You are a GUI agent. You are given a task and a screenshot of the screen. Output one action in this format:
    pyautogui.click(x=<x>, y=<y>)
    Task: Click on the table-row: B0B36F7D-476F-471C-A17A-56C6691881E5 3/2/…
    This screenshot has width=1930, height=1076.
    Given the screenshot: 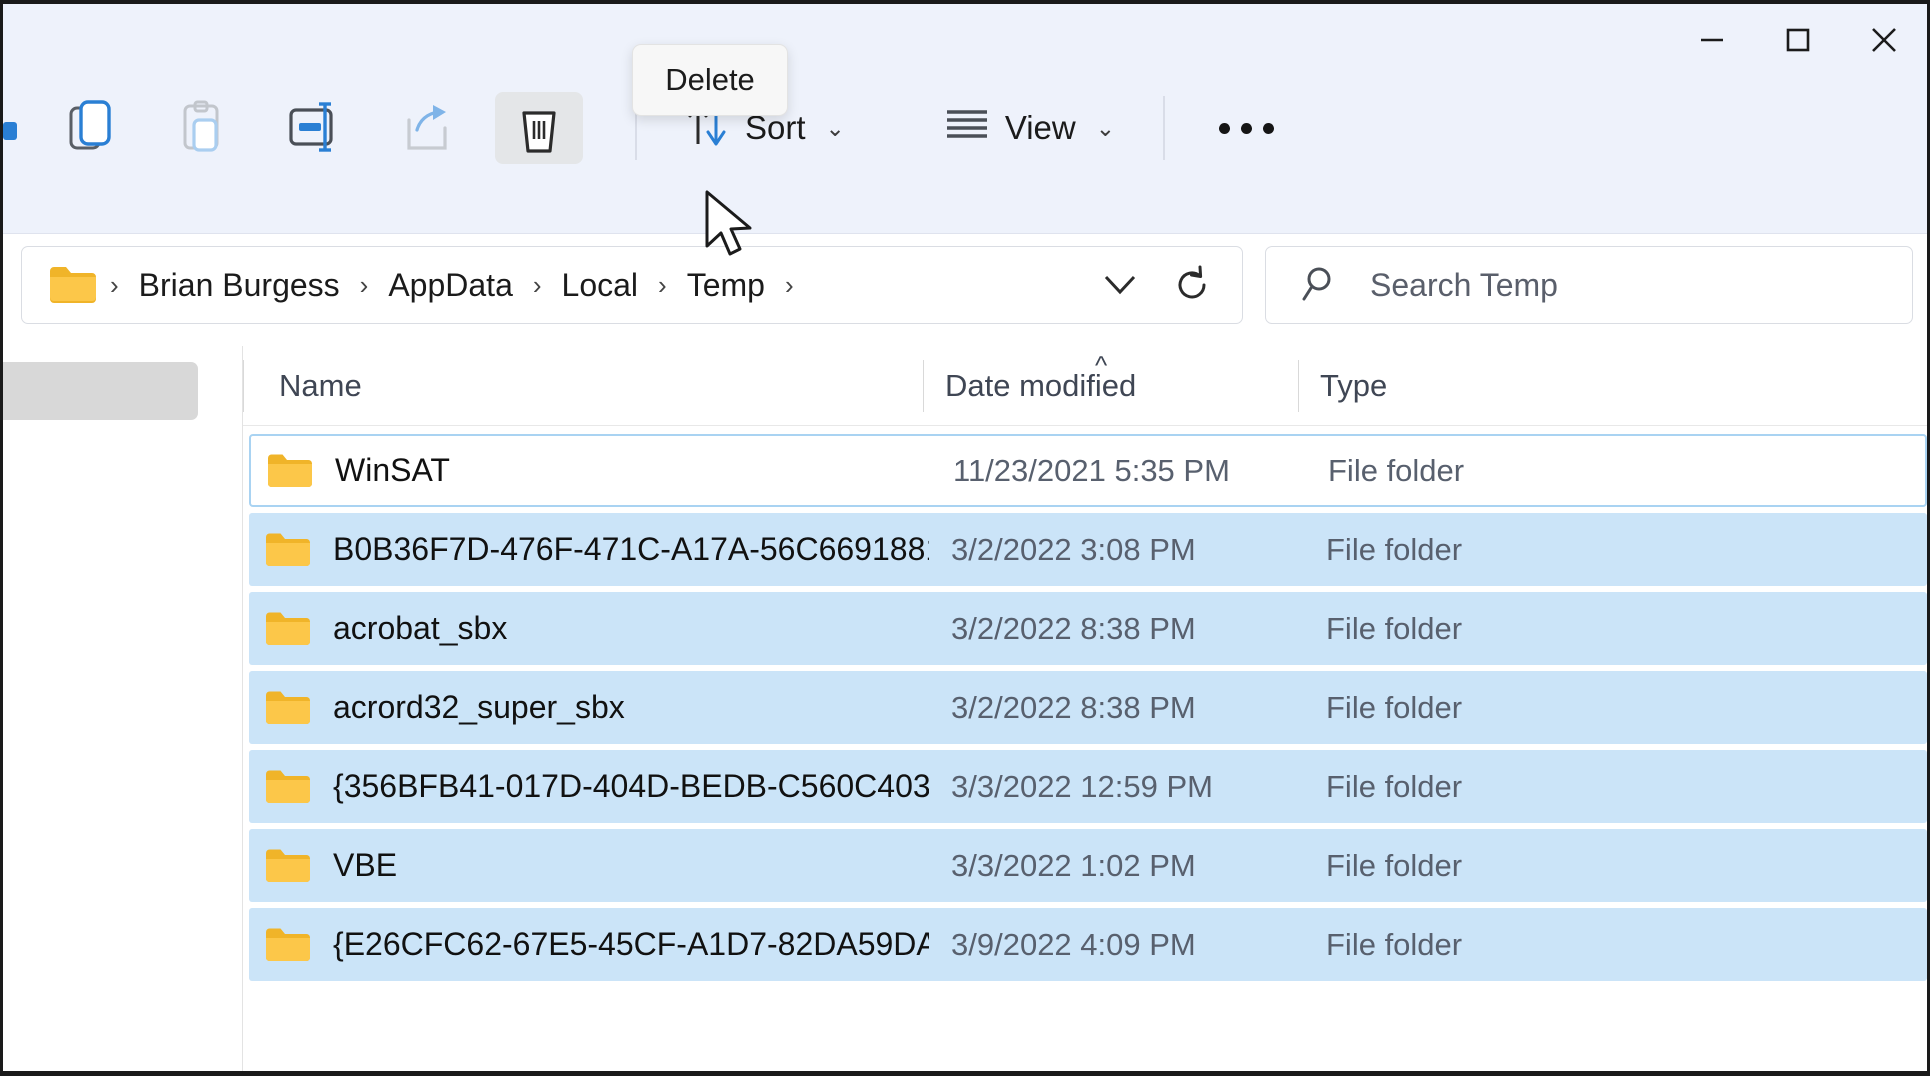 What is the action you would take?
    pyautogui.click(x=1088, y=549)
    